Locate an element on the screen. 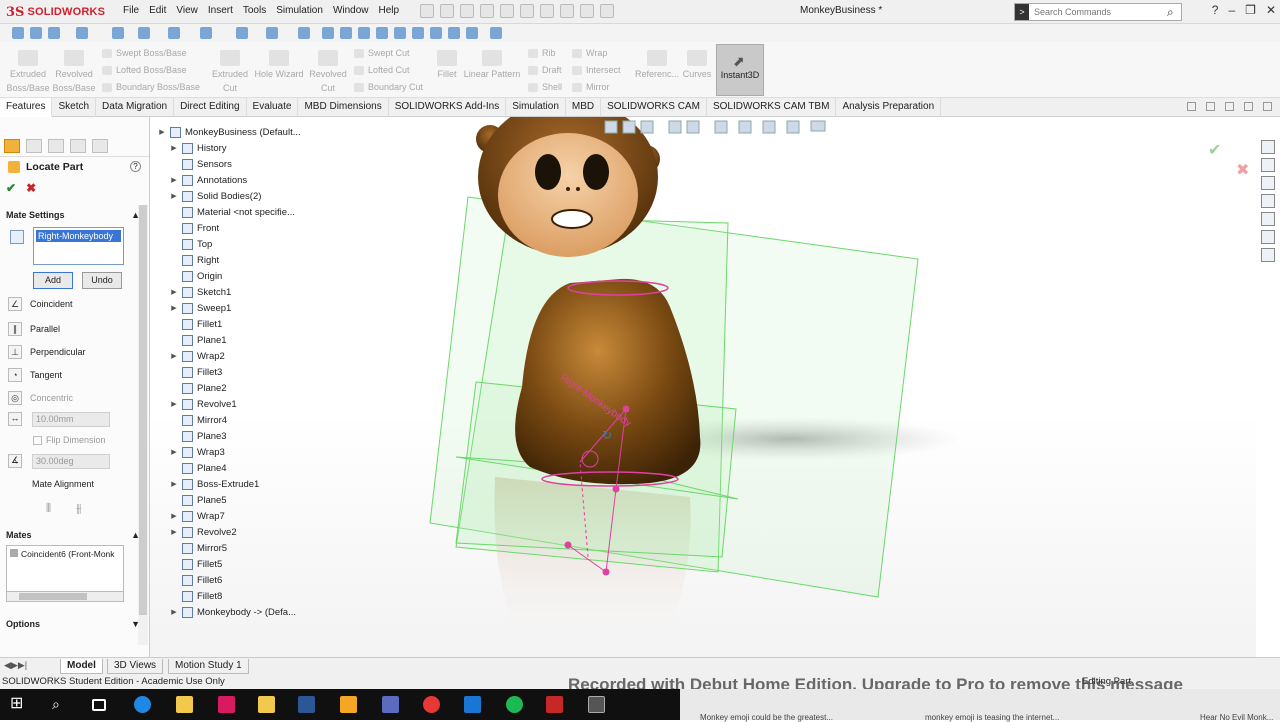 Image resolution: width=1280 pixels, height=722 pixels. tree-item: Right is located at coordinates (194, 260).